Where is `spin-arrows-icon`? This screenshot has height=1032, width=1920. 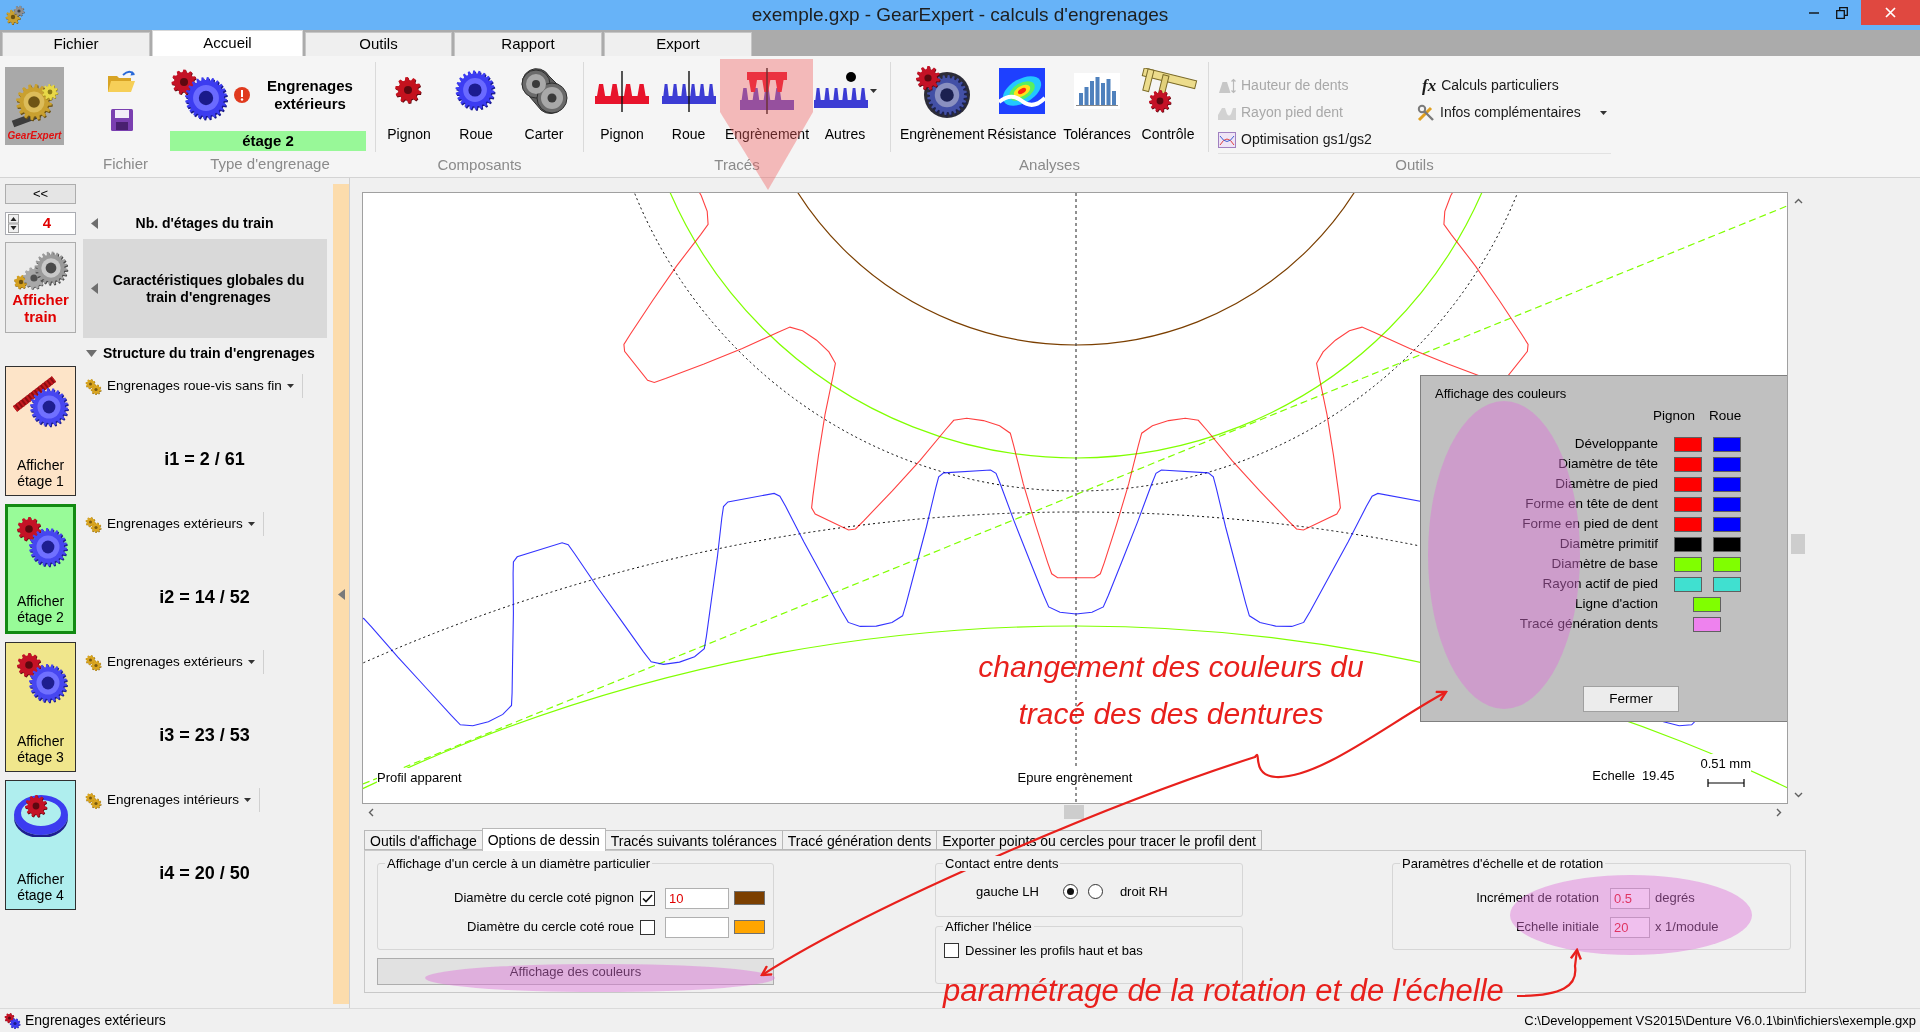 spin-arrows-icon is located at coordinates (13, 223).